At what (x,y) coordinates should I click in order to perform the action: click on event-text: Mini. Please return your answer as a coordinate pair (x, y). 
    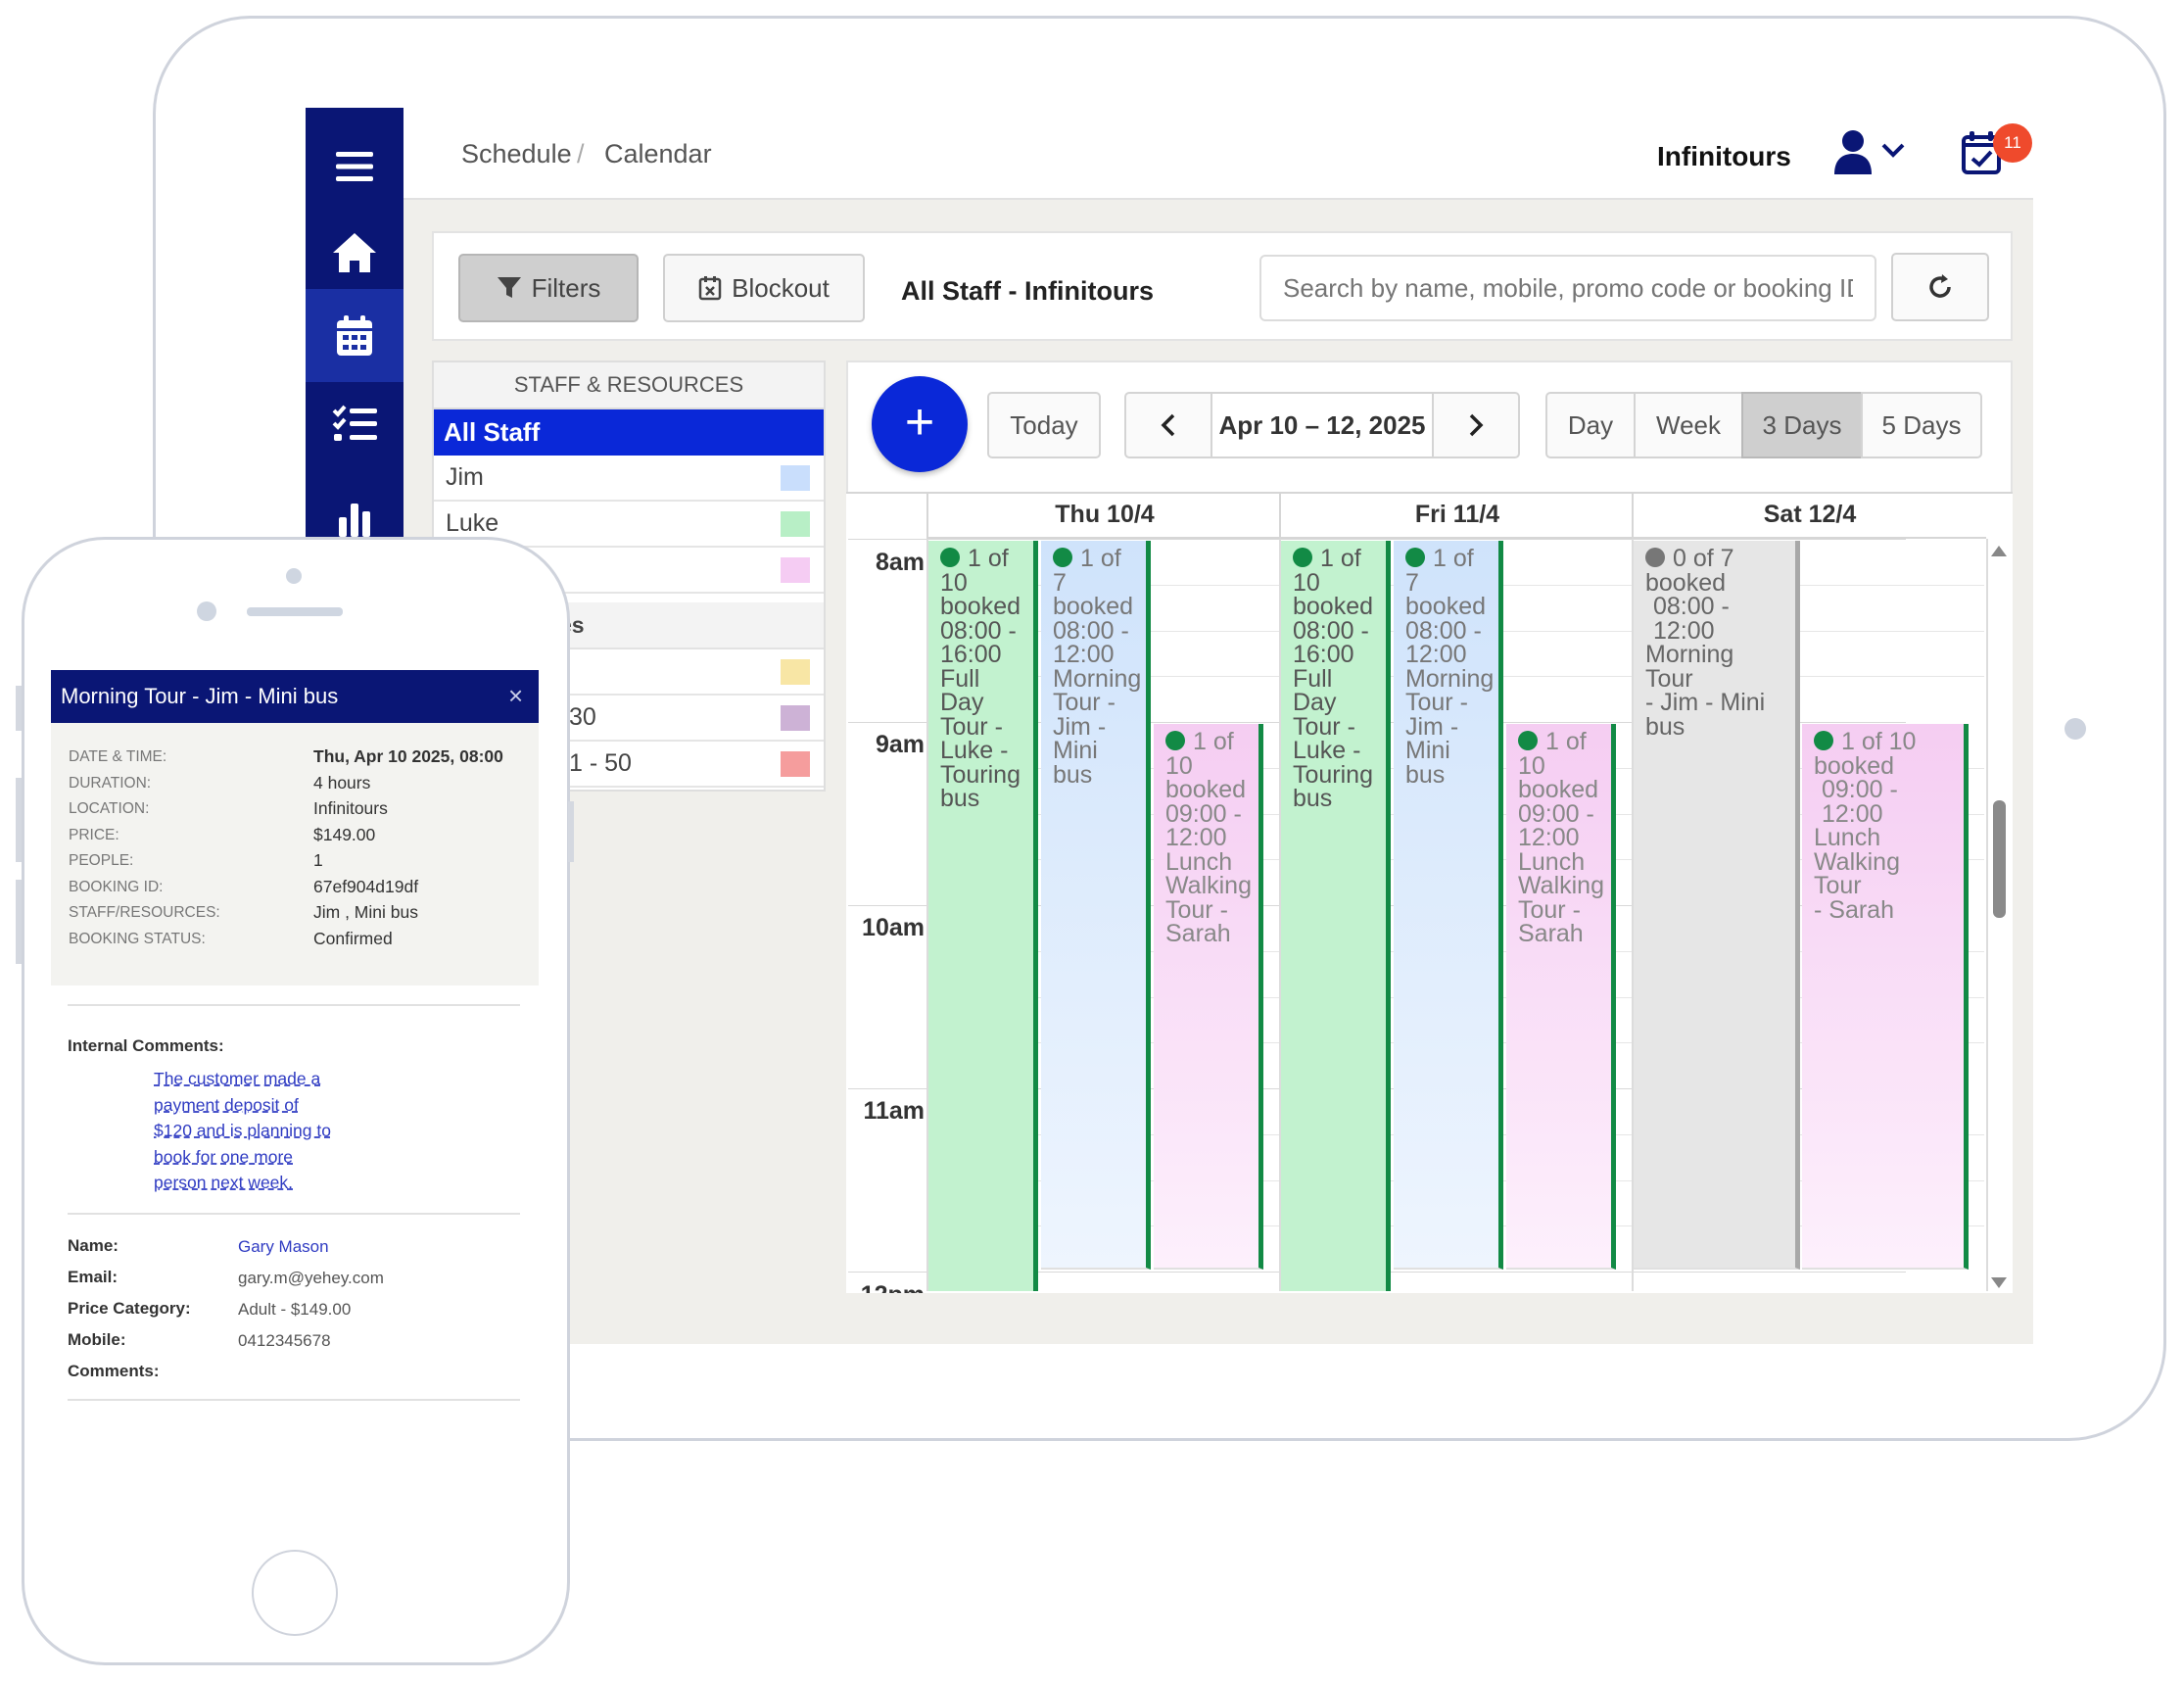
    Looking at the image, I should click on (1075, 751).